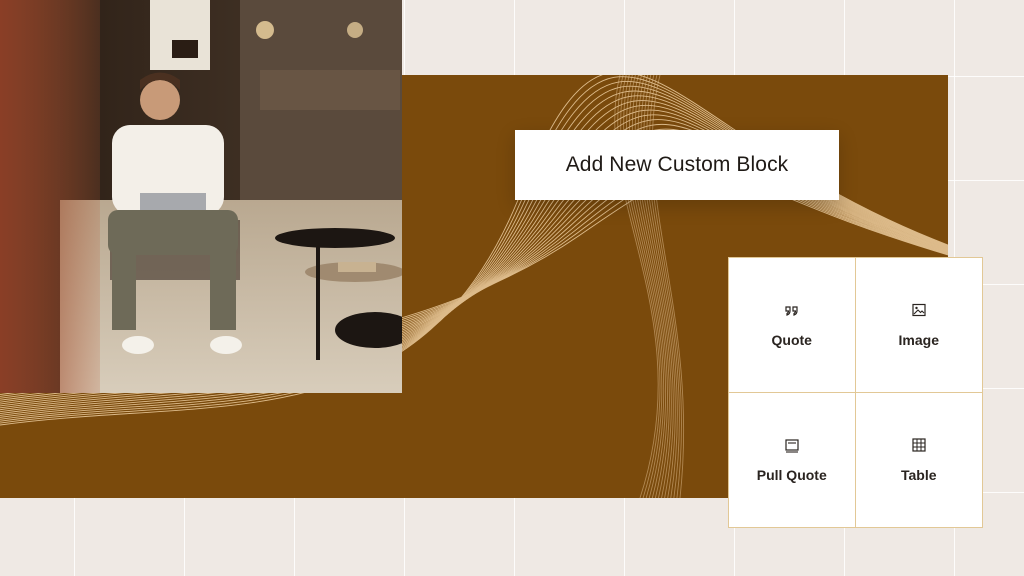 This screenshot has height=576, width=1024. Describe the element at coordinates (792, 459) in the screenshot. I see `block-option-pull-quote: Pull Quote` at that location.